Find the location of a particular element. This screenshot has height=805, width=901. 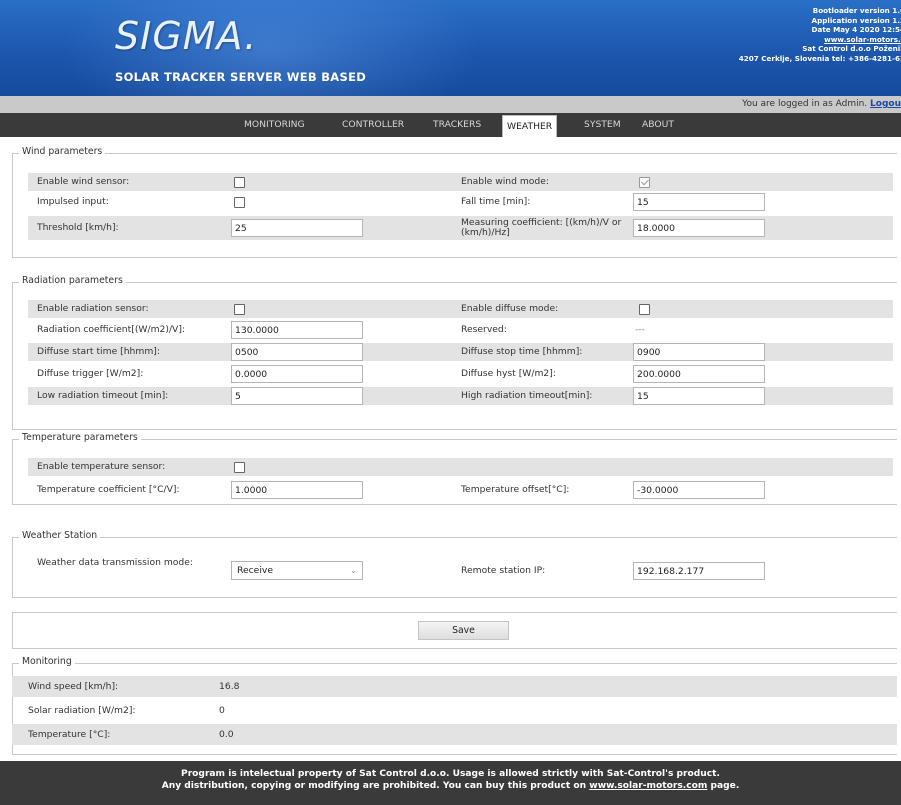

wind-row-2: Impulsed input: Fall time [min]: is located at coordinates (460, 202).